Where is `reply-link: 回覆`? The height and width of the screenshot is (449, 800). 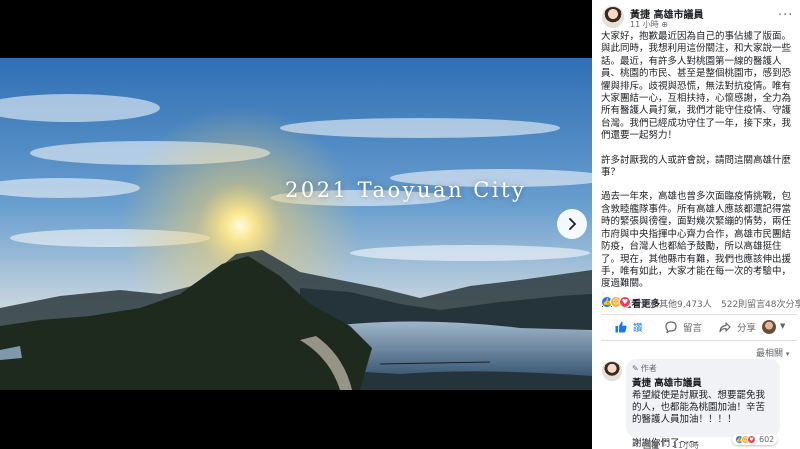 reply-link: 回覆 is located at coordinates (651, 445).